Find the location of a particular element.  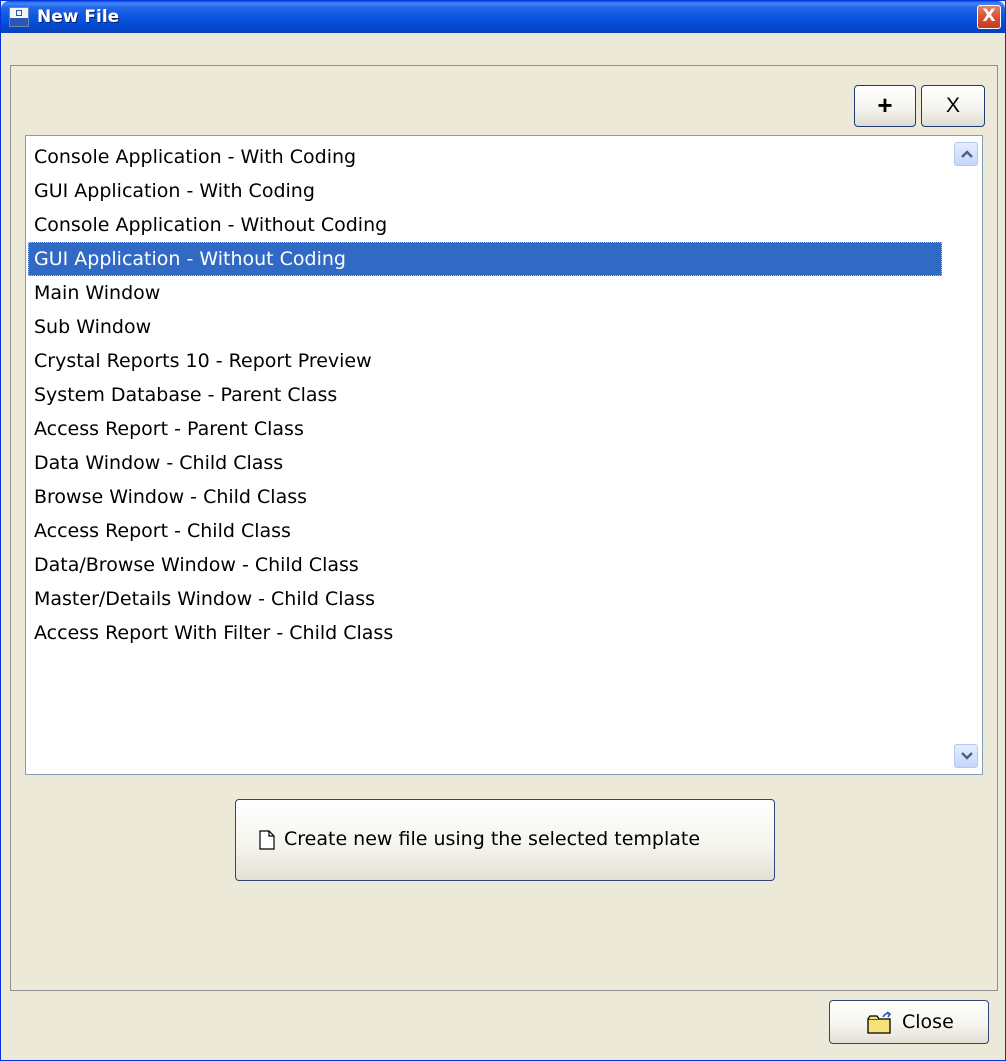

folder-icon is located at coordinates (879, 1022).